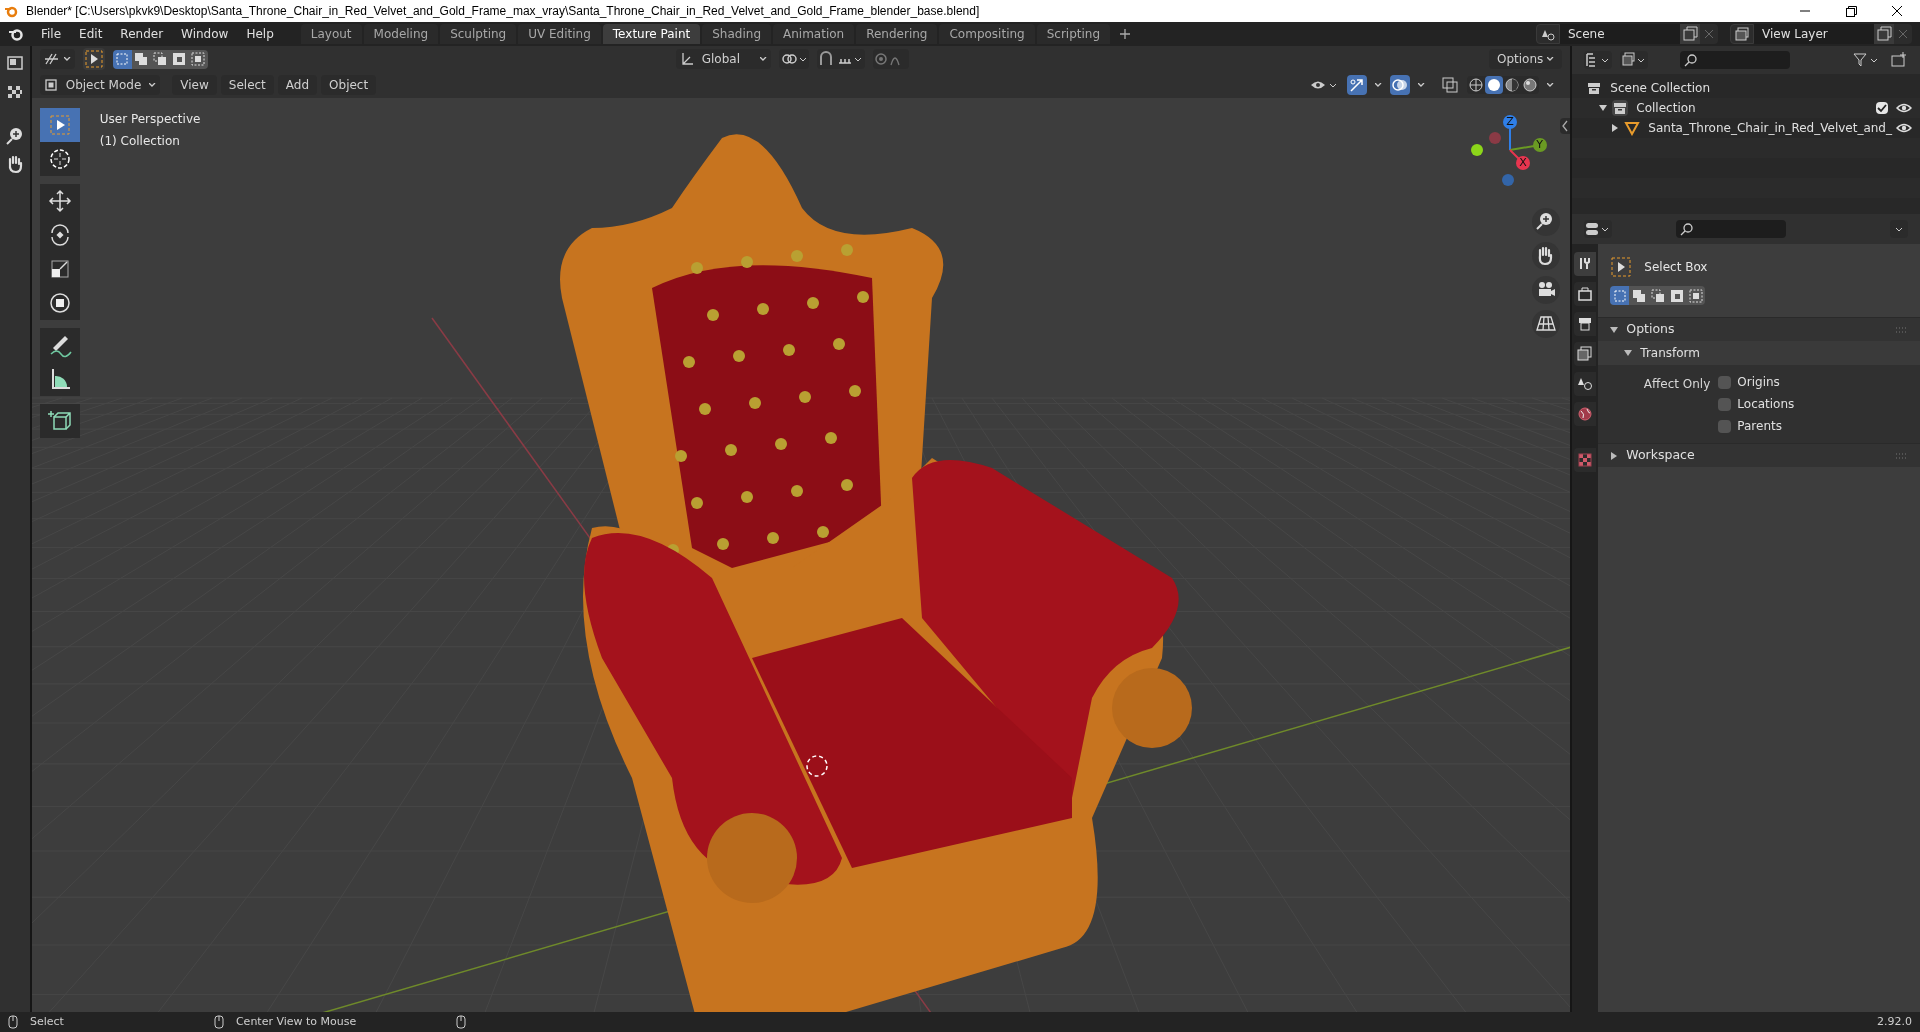  Describe the element at coordinates (1585, 294) in the screenshot. I see `render-tab` at that location.